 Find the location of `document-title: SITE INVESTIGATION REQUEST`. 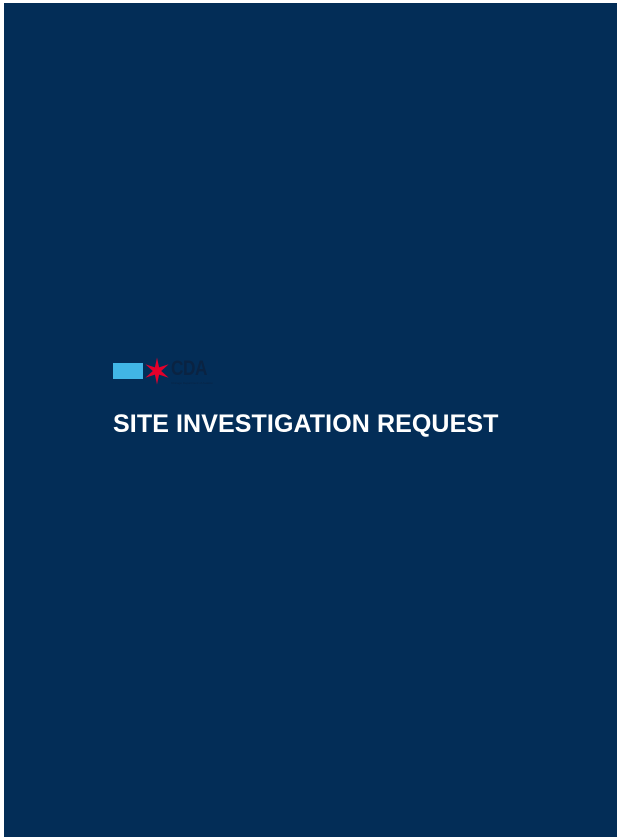

document-title: SITE INVESTIGATION REQUEST is located at coordinates (306, 424).